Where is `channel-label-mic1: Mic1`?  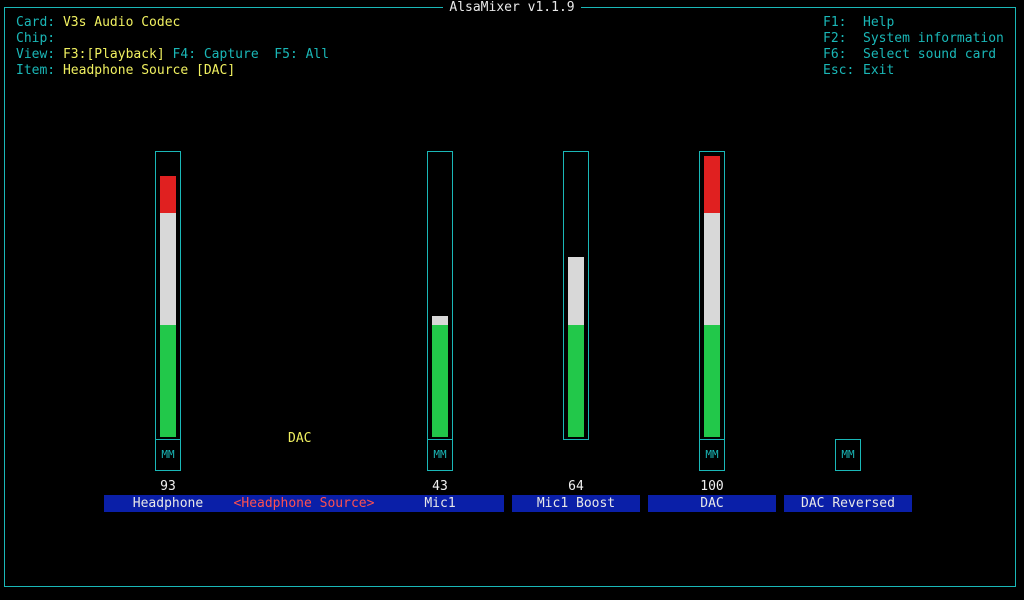 channel-label-mic1: Mic1 is located at coordinates (440, 503).